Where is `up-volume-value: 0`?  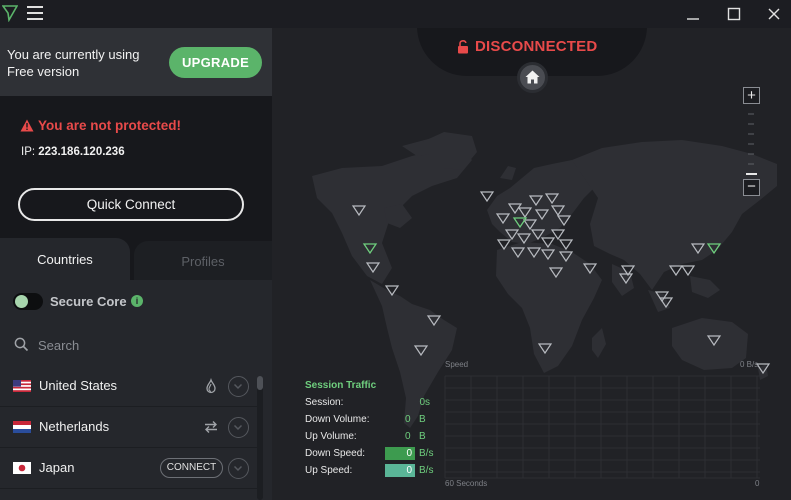 up-volume-value: 0 is located at coordinates (408, 436).